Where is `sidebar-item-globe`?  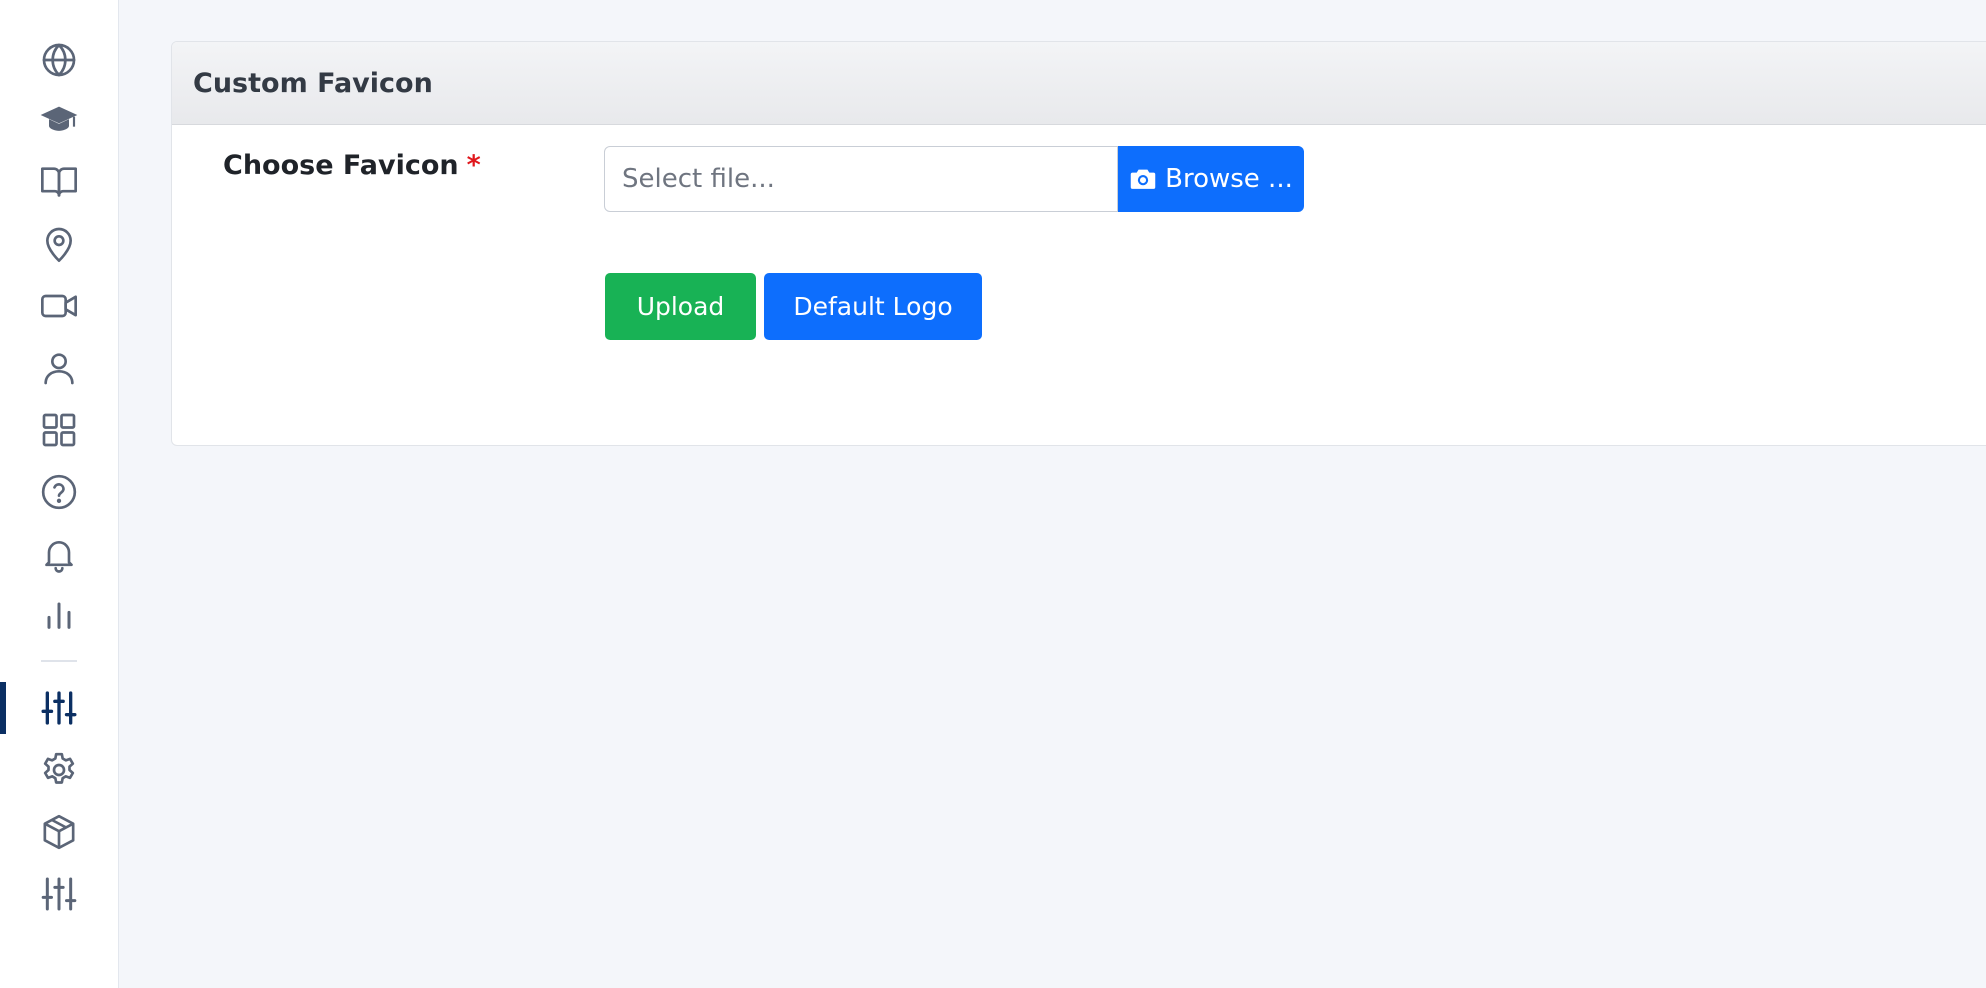 sidebar-item-globe is located at coordinates (59, 60).